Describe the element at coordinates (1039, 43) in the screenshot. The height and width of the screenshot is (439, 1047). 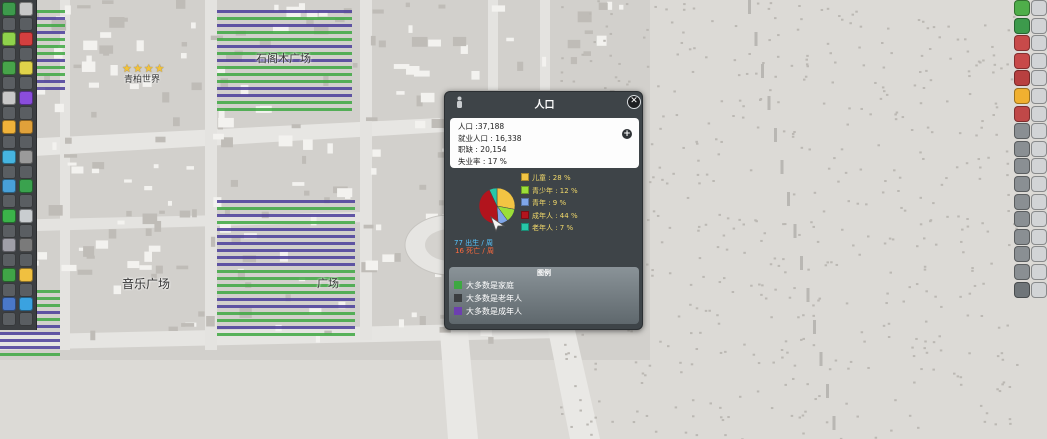
I see `bus-alt-icon` at that location.